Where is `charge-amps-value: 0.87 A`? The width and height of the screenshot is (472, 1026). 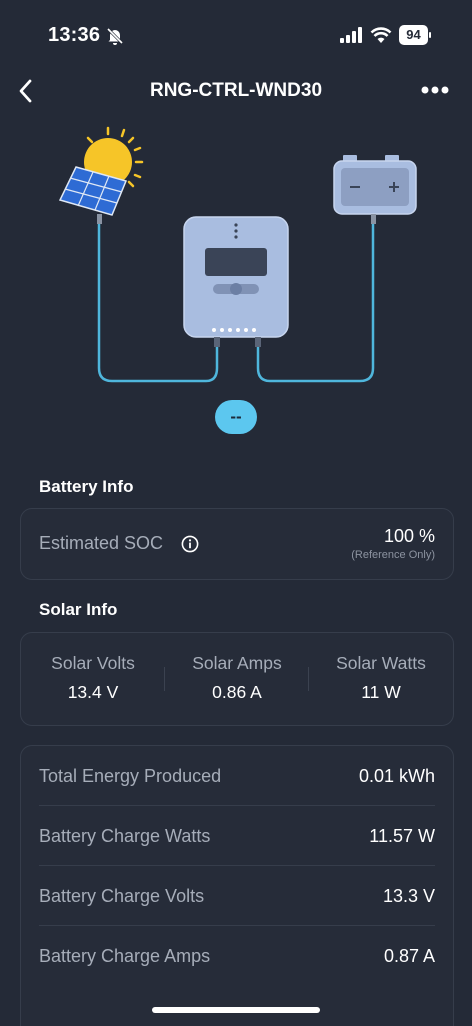 charge-amps-value: 0.87 A is located at coordinates (409, 956).